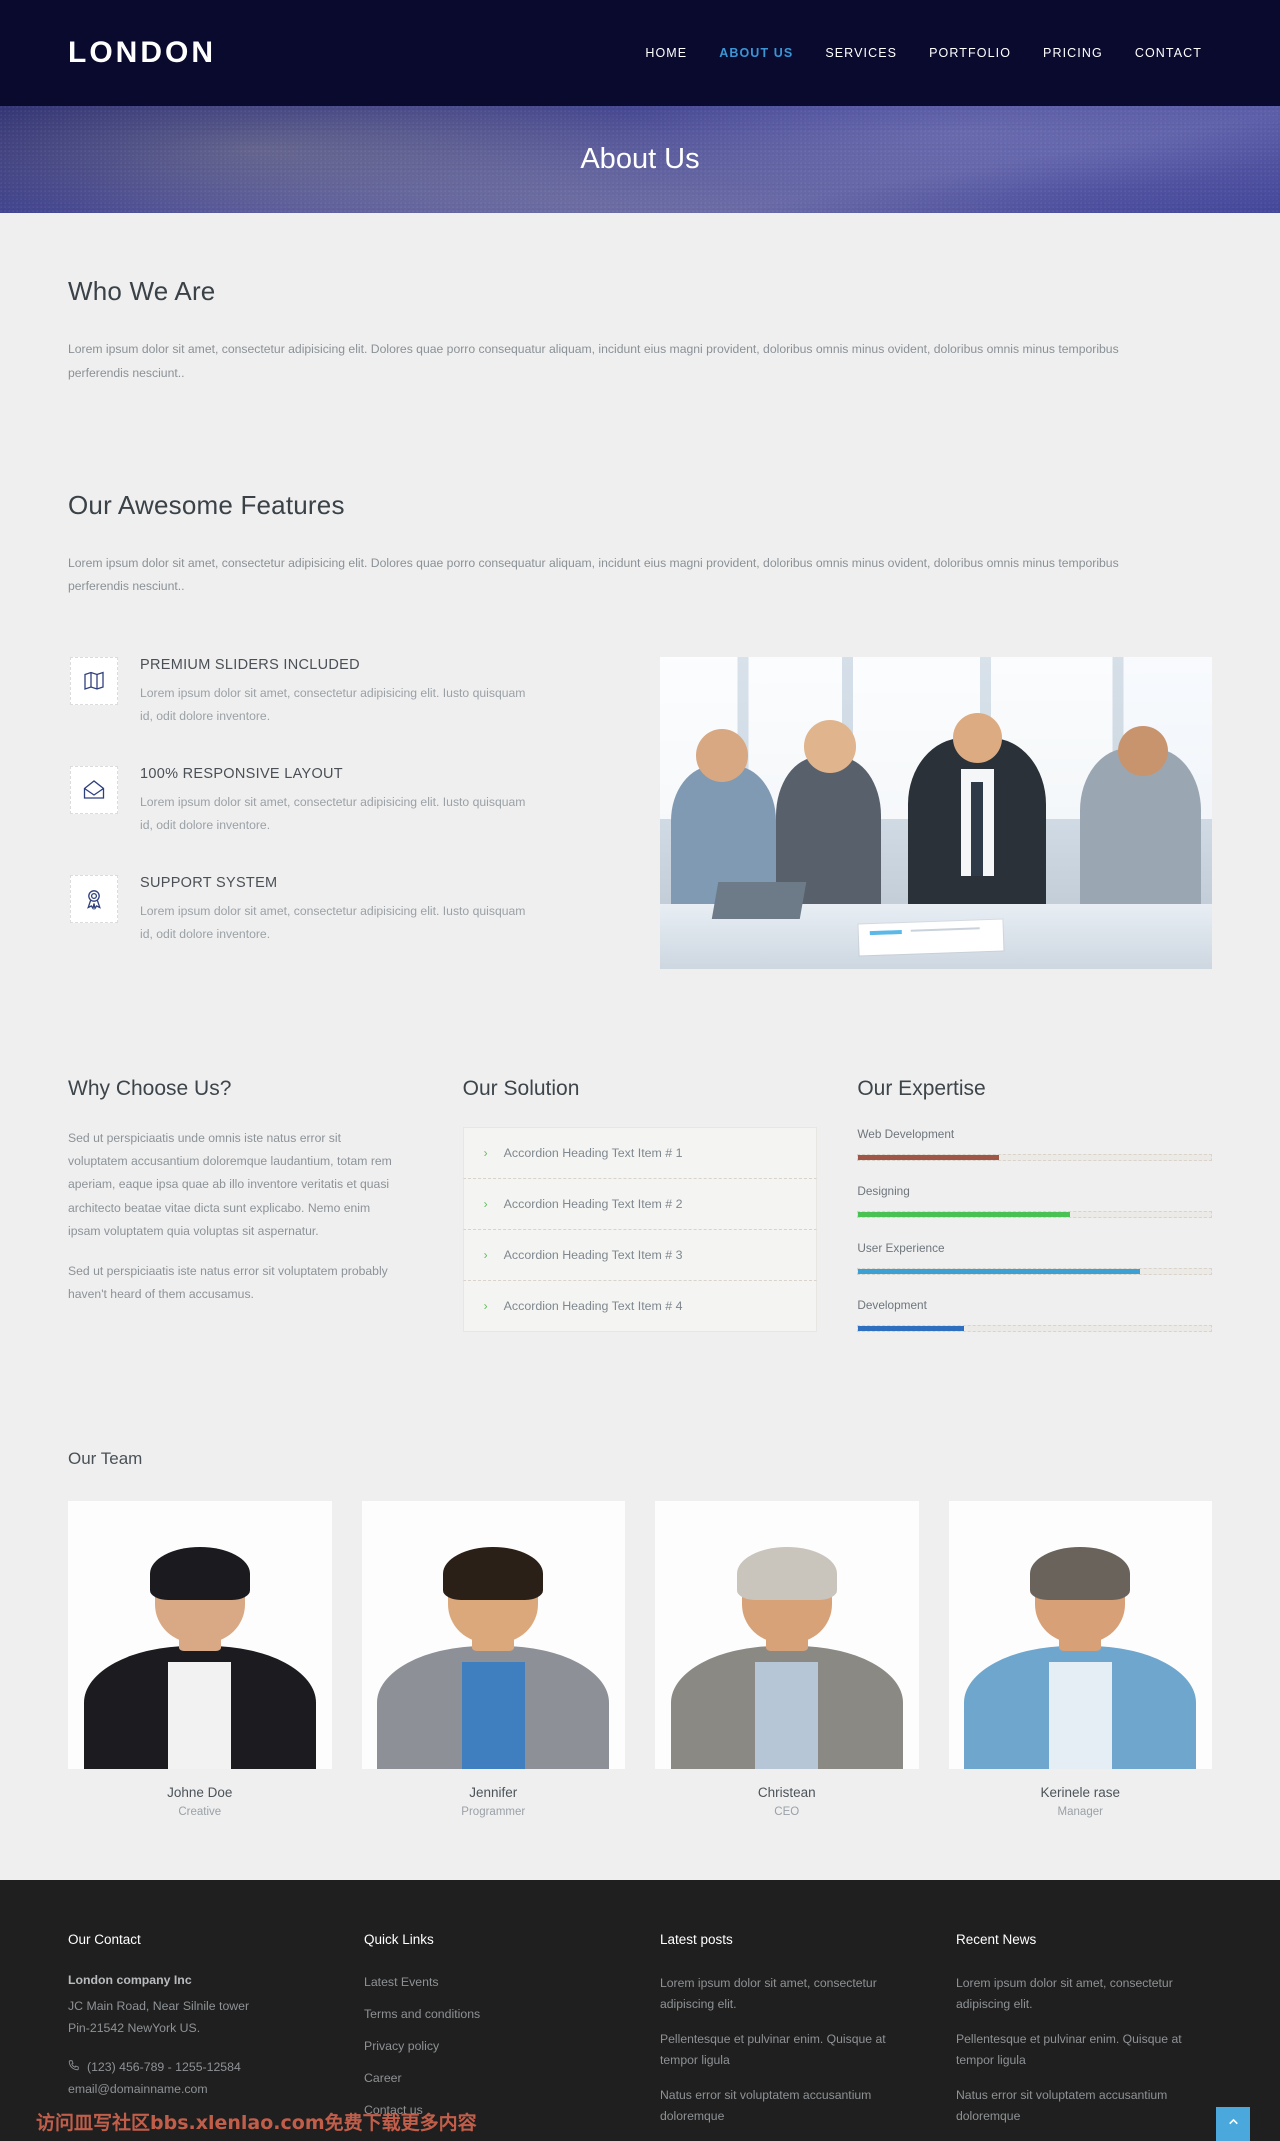  Describe the element at coordinates (593, 1204) in the screenshot. I see `accordion-item-label: Accordion Heading Text Item # 2` at that location.